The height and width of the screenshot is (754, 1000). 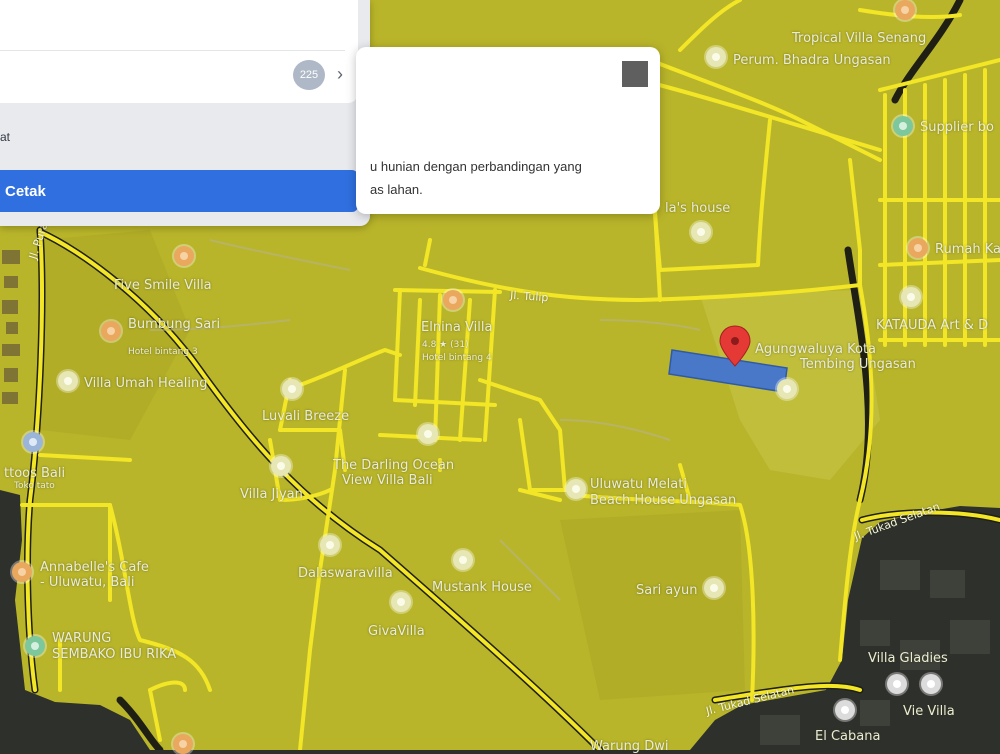 I want to click on place-label: Vie Villa, so click(x=929, y=712).